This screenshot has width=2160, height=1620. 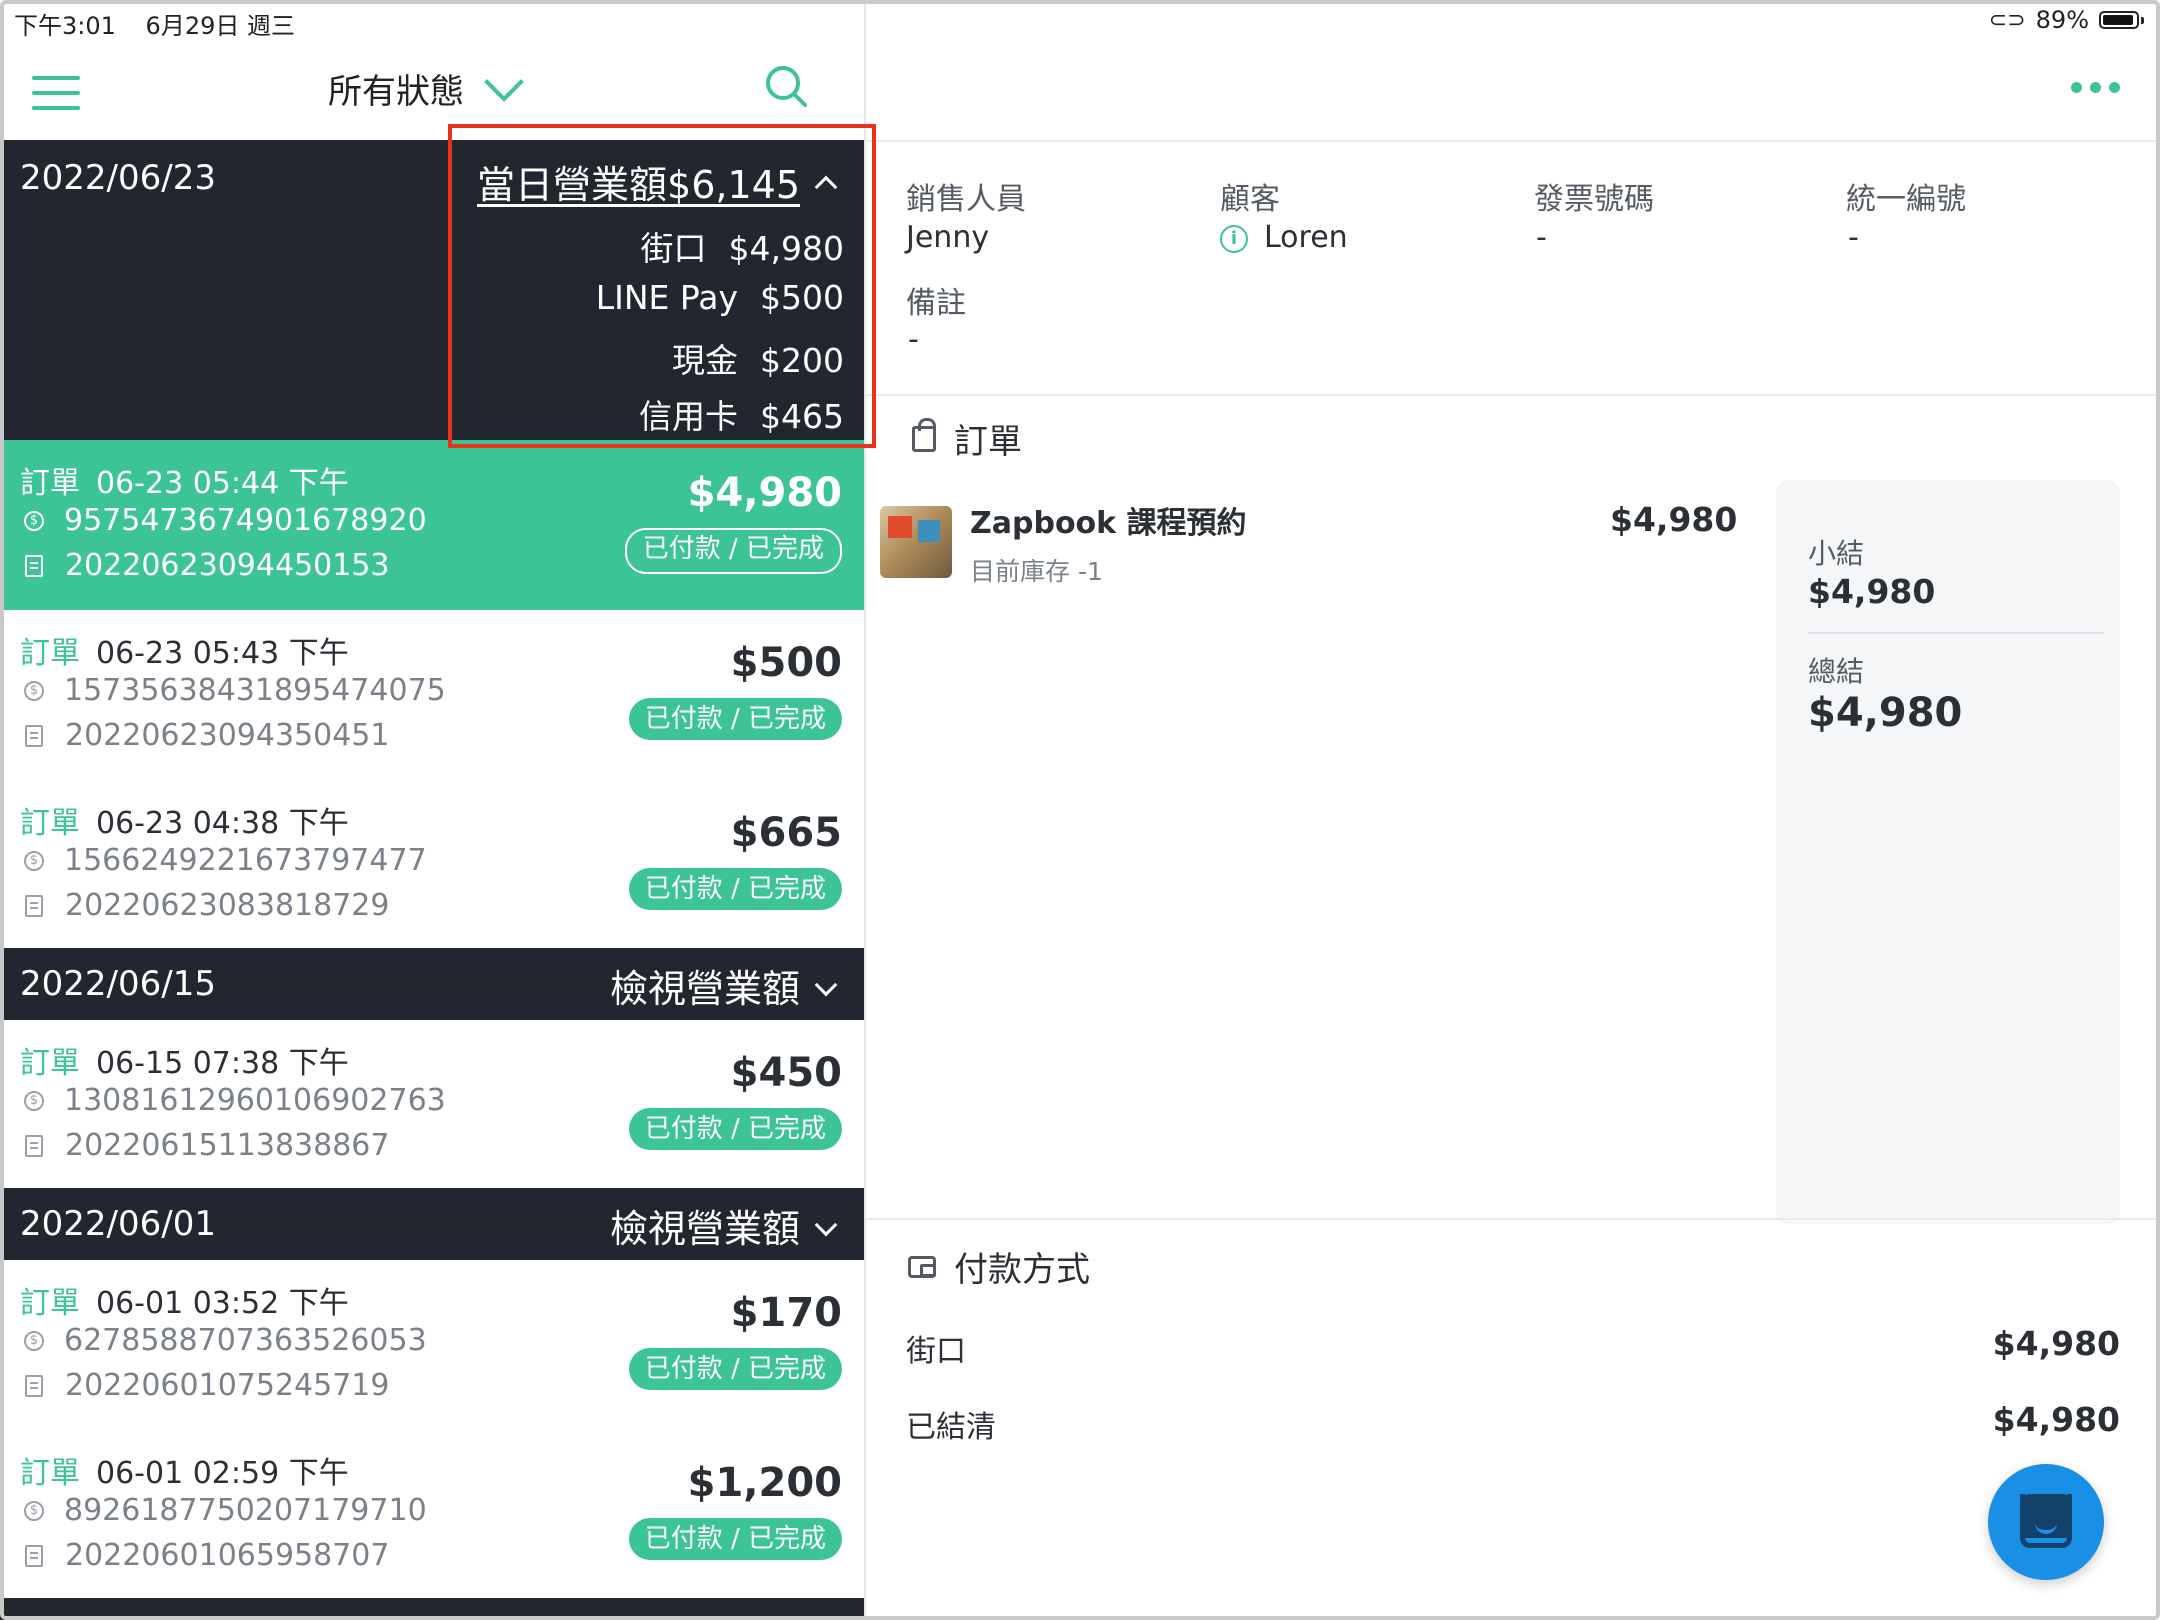 What do you see at coordinates (222, 1303) in the screenshot?
I see `order-time: 06-01 03:52 下午` at bounding box center [222, 1303].